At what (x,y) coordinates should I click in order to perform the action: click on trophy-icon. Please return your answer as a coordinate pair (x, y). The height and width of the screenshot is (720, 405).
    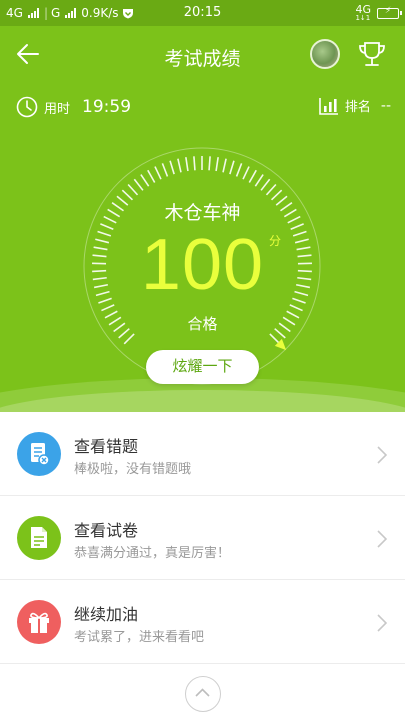
    Looking at the image, I should click on (372, 54).